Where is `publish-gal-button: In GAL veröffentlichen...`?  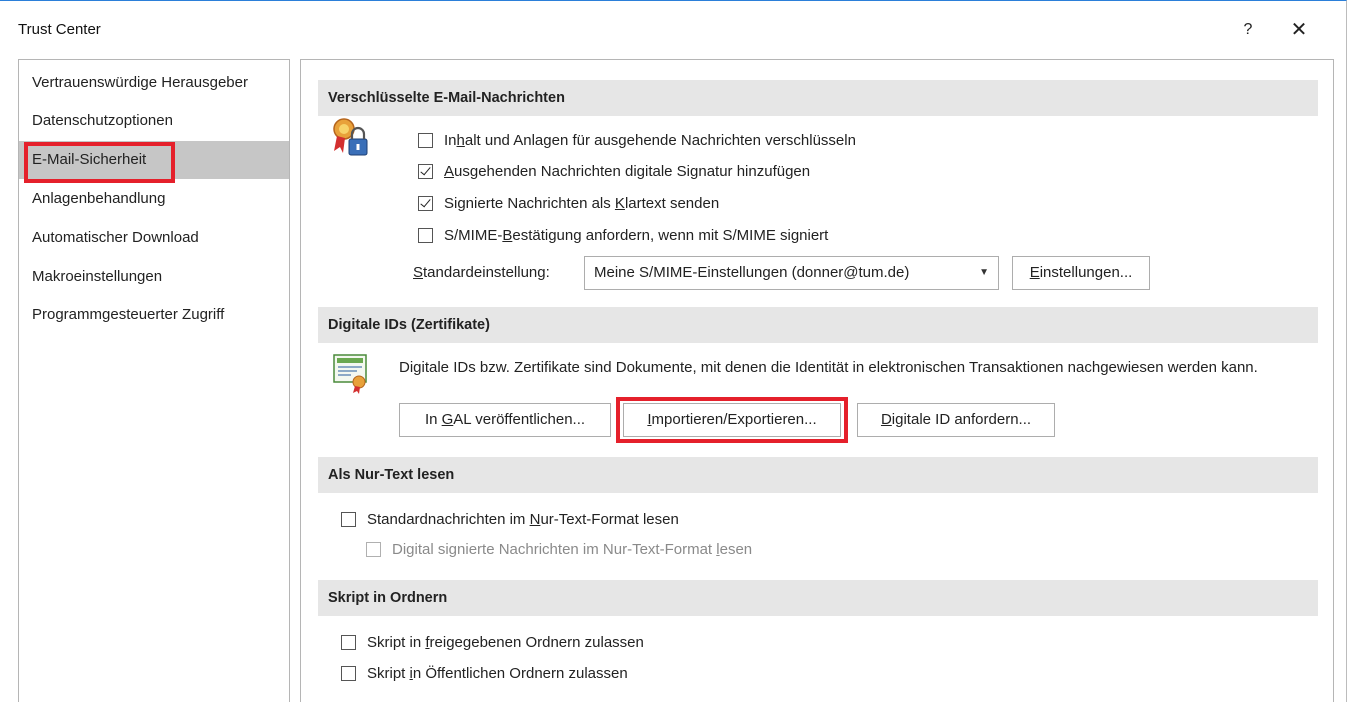 publish-gal-button: In GAL veröffentlichen... is located at coordinates (505, 420).